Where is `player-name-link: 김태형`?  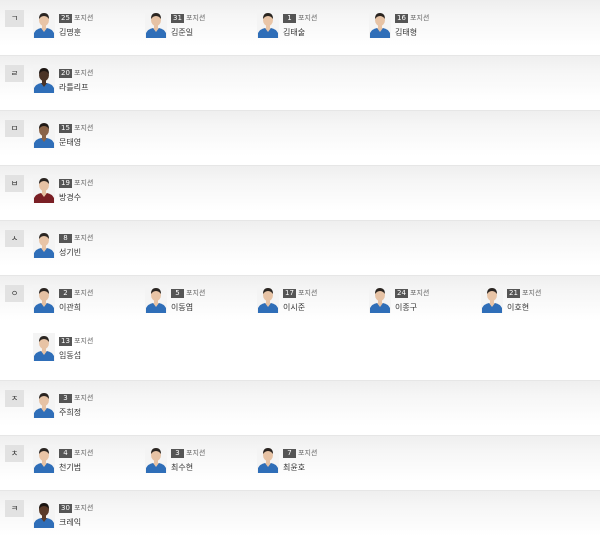 player-name-link: 김태형 is located at coordinates (406, 32).